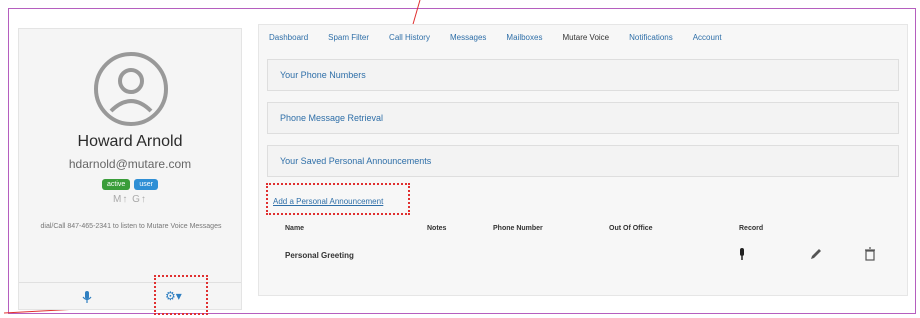 The width and height of the screenshot is (920, 318). I want to click on user-email: hdarnold@mutare.com, so click(130, 164).